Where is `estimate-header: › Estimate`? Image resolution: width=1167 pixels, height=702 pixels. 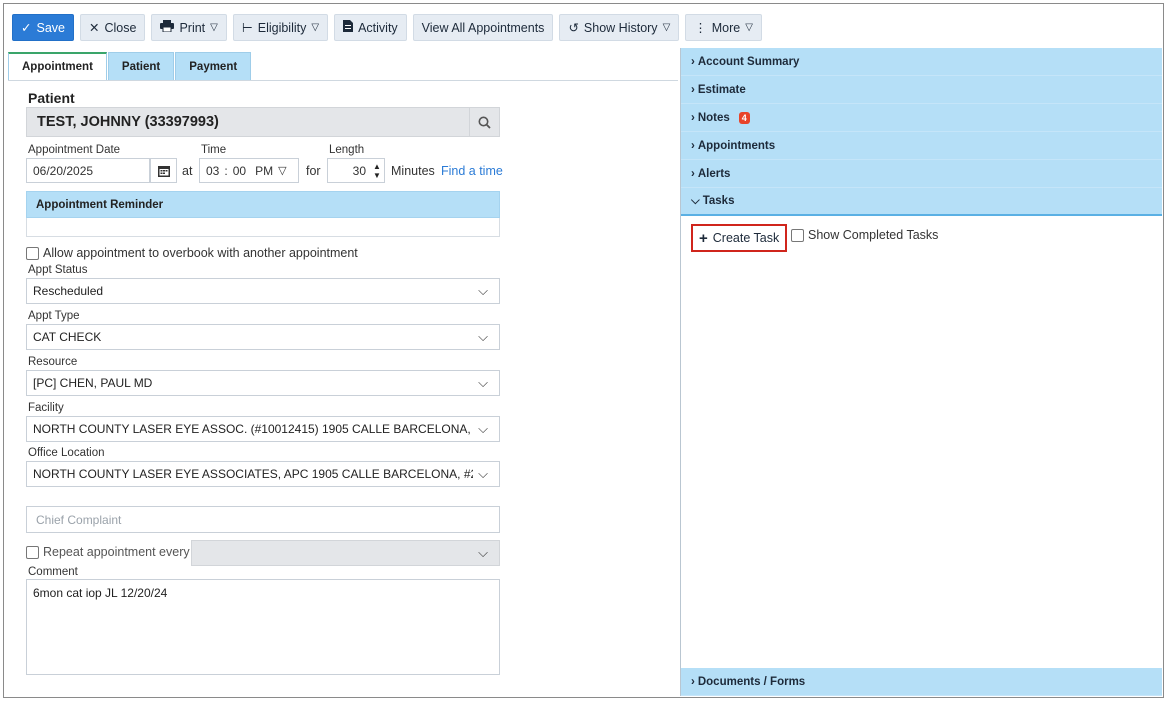
estimate-header: › Estimate is located at coordinates (921, 90).